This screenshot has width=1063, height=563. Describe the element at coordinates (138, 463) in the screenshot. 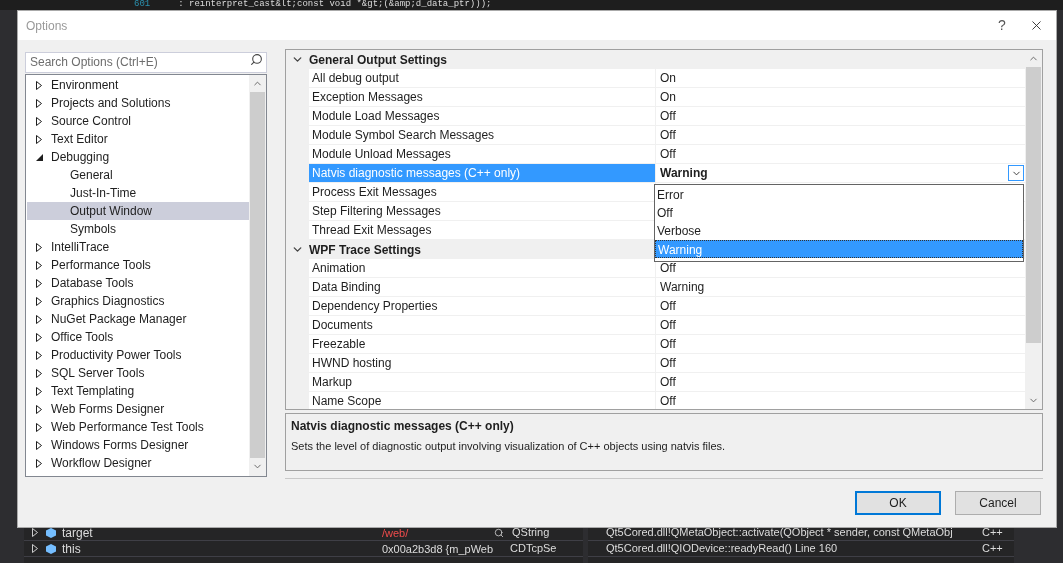

I see `tree-item: Workflow Designer` at that location.